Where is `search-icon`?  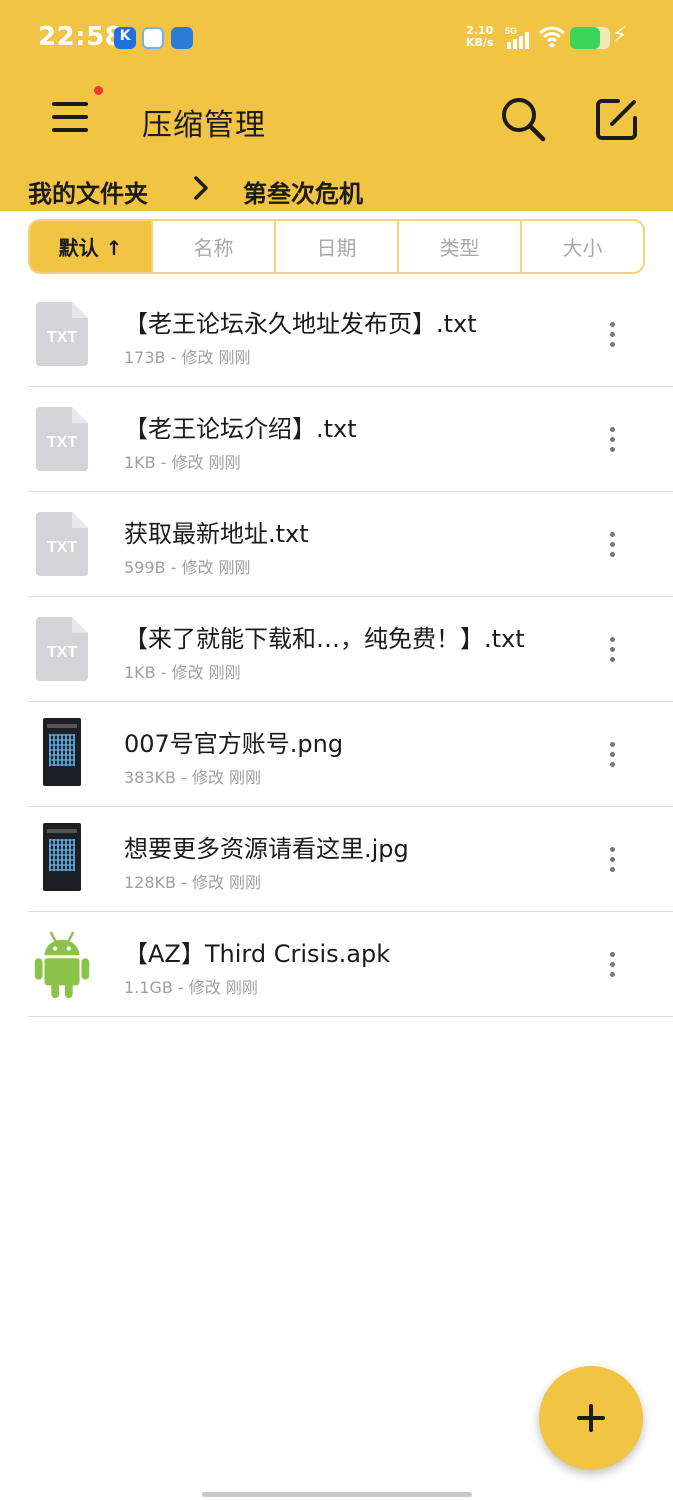
search-icon is located at coordinates (523, 119).